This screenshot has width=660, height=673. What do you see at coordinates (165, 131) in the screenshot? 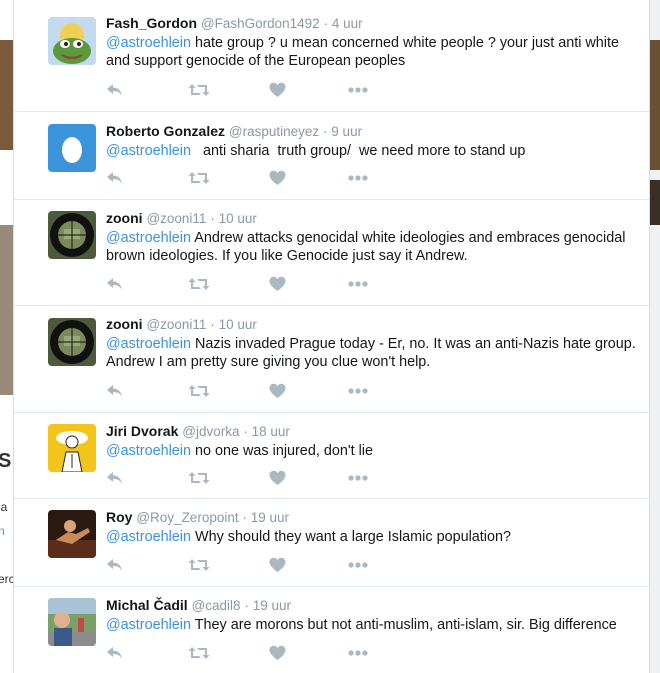
I see `tweet-author-name: Roberto Gonzalez` at bounding box center [165, 131].